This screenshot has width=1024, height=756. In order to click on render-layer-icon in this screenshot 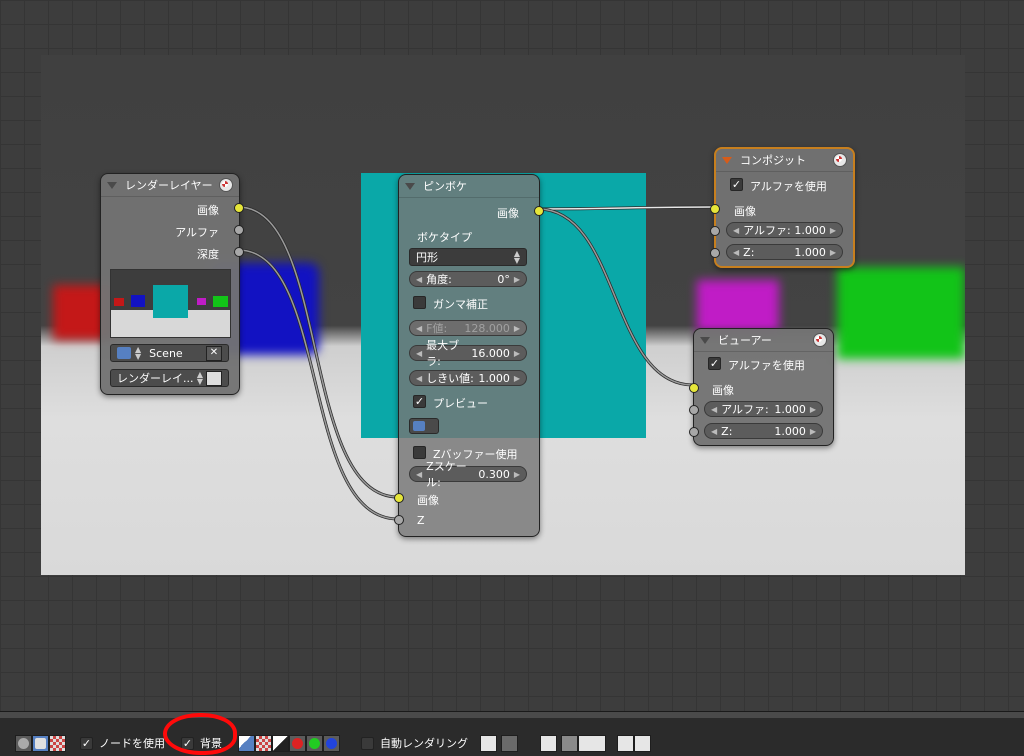, I will do `click(625, 743)`.